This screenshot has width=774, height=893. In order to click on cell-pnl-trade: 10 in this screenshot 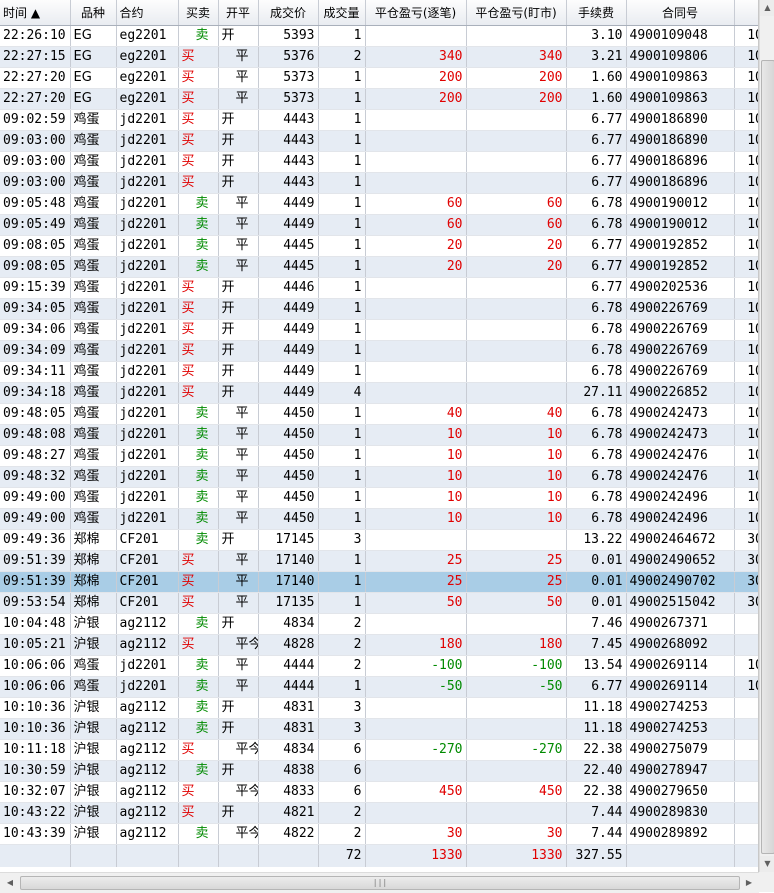, I will do `click(416, 435)`.